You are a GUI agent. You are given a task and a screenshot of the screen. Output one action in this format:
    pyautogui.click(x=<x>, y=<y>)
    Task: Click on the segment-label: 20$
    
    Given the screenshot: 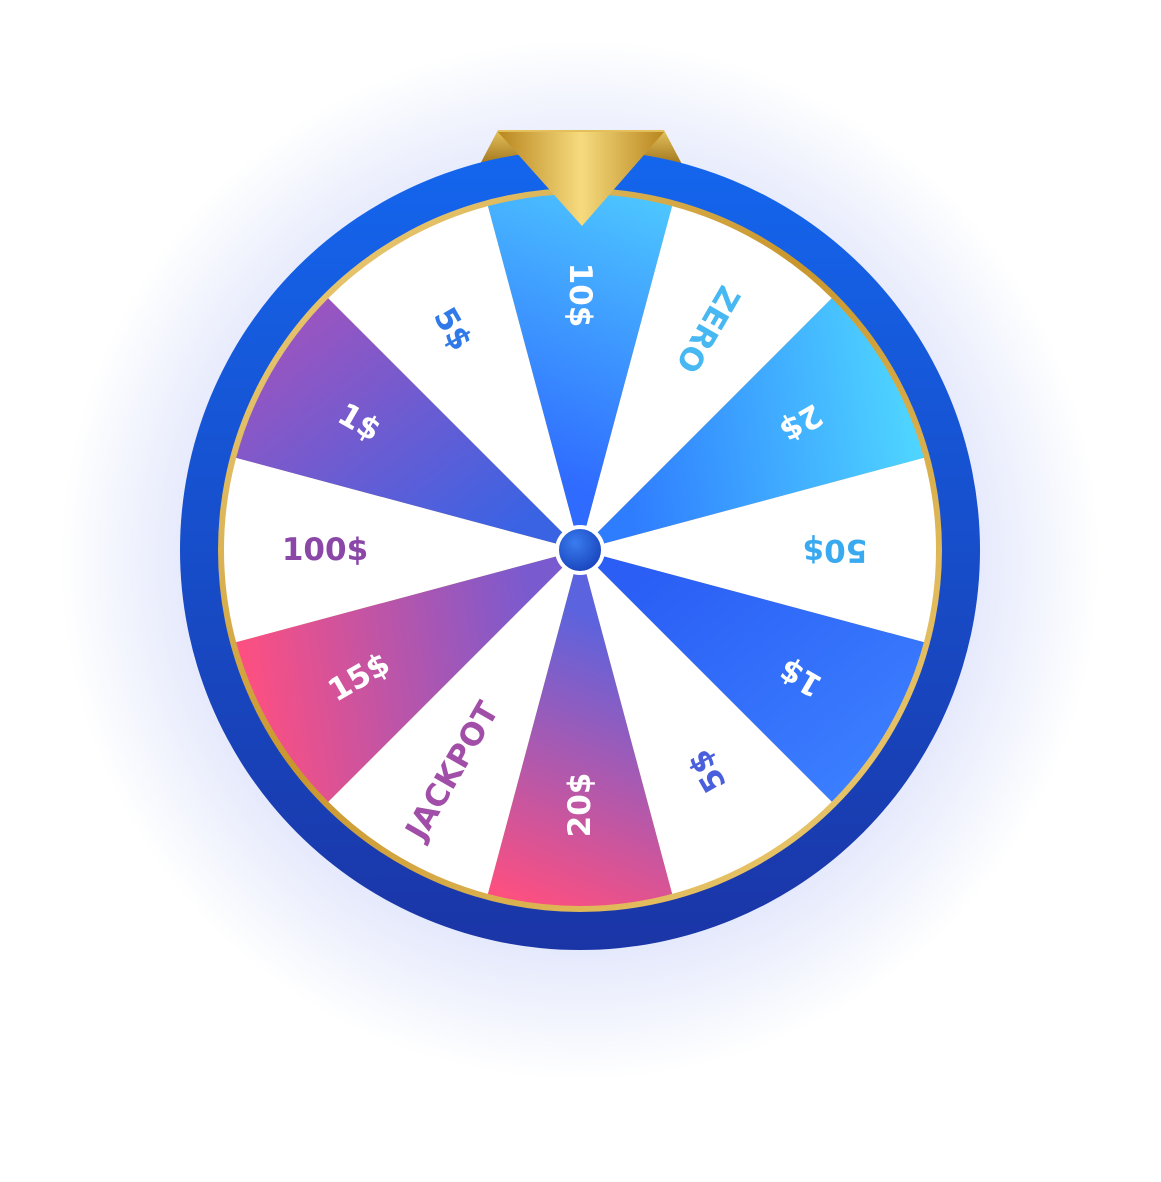 What is the action you would take?
    pyautogui.click(x=580, y=805)
    